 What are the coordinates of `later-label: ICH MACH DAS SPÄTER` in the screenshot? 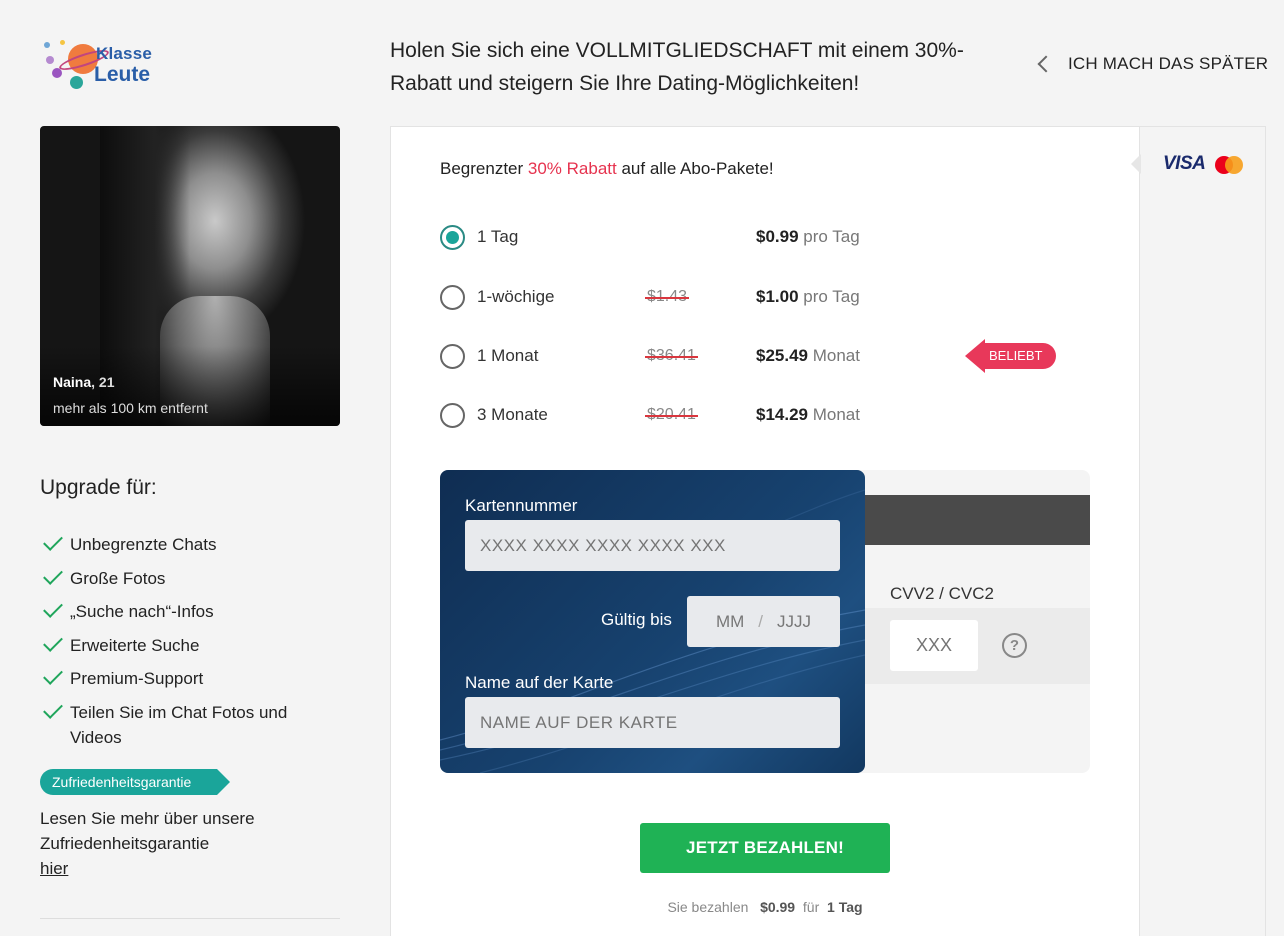 It's located at (1168, 63).